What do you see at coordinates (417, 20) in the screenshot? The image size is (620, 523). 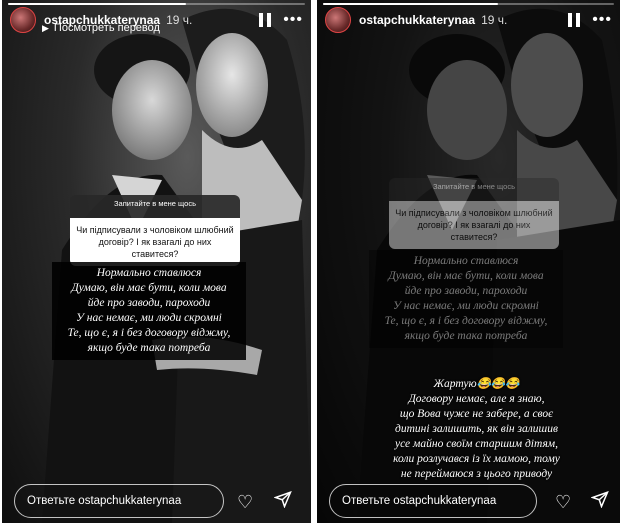 I see `username: ostapchukkaterynaa` at bounding box center [417, 20].